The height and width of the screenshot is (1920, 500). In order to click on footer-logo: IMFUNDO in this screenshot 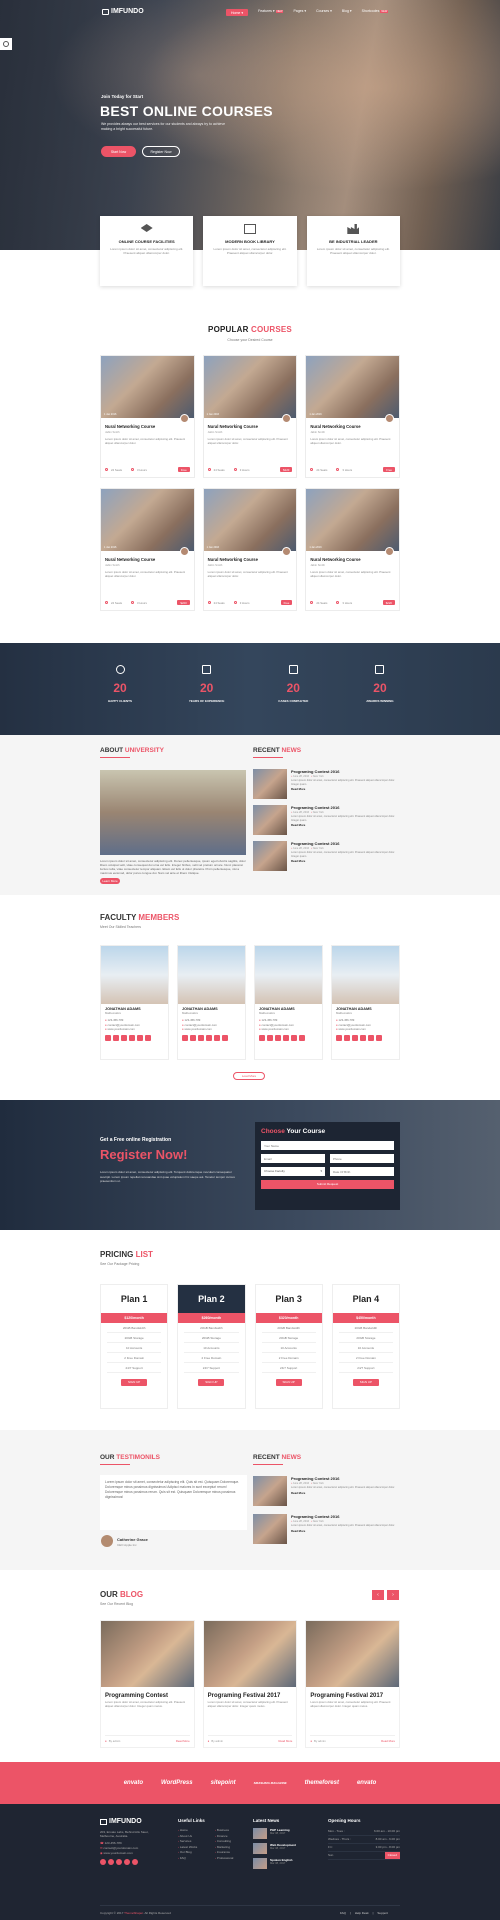, I will do `click(121, 1821)`.